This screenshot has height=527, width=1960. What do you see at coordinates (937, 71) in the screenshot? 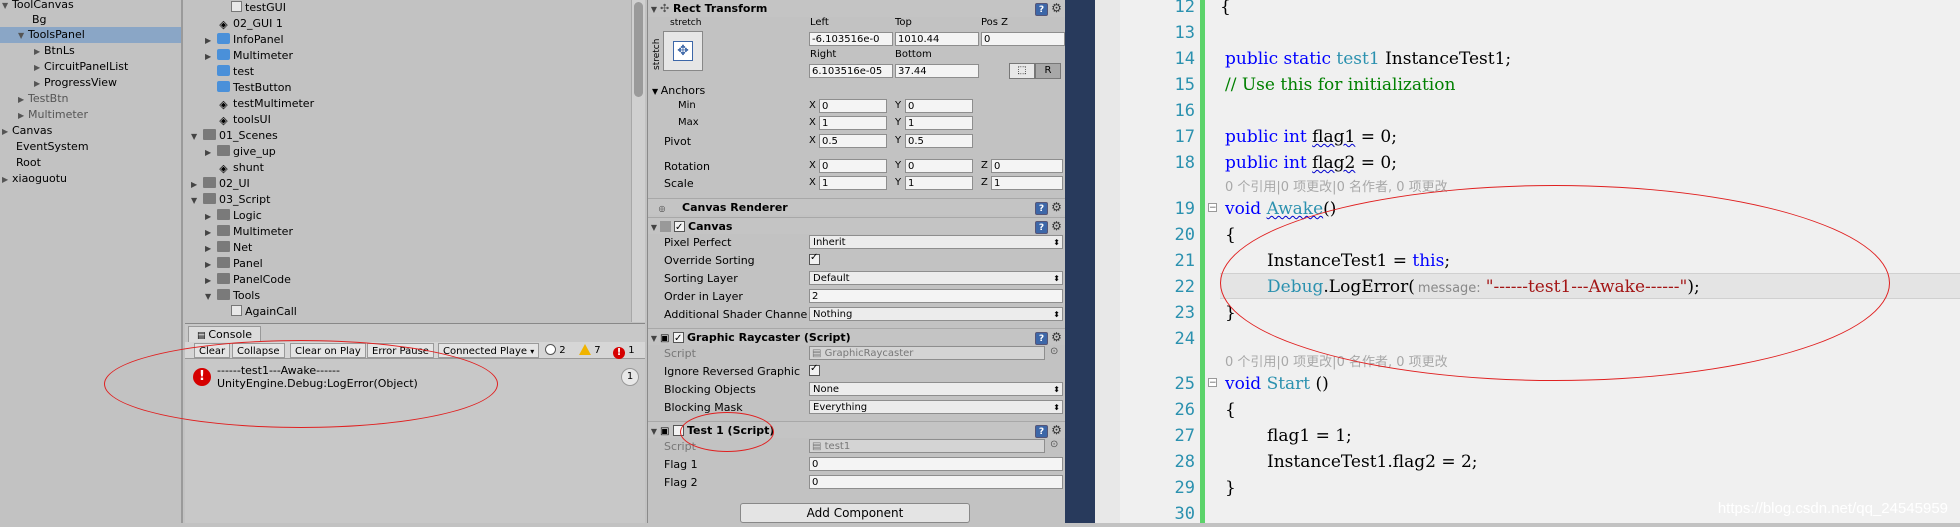
I see `bottom-field: 37.44` at bounding box center [937, 71].